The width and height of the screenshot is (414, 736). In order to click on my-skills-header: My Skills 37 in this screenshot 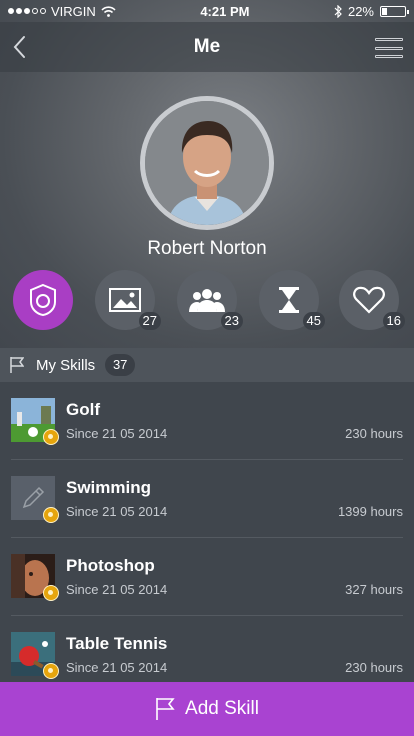, I will do `click(207, 365)`.